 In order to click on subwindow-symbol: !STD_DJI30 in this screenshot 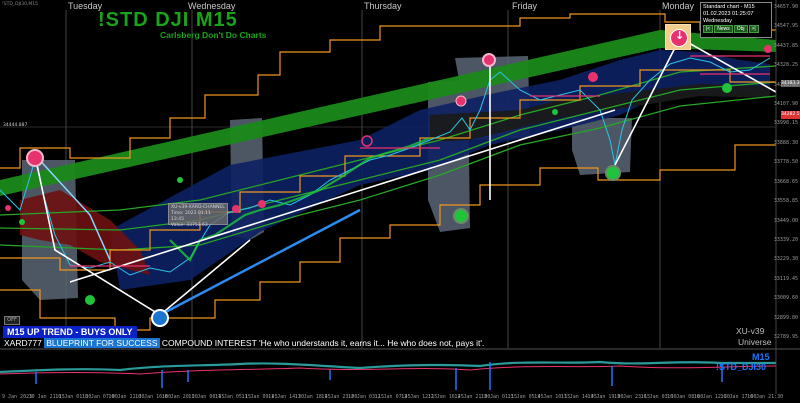, I will do `click(741, 367)`.